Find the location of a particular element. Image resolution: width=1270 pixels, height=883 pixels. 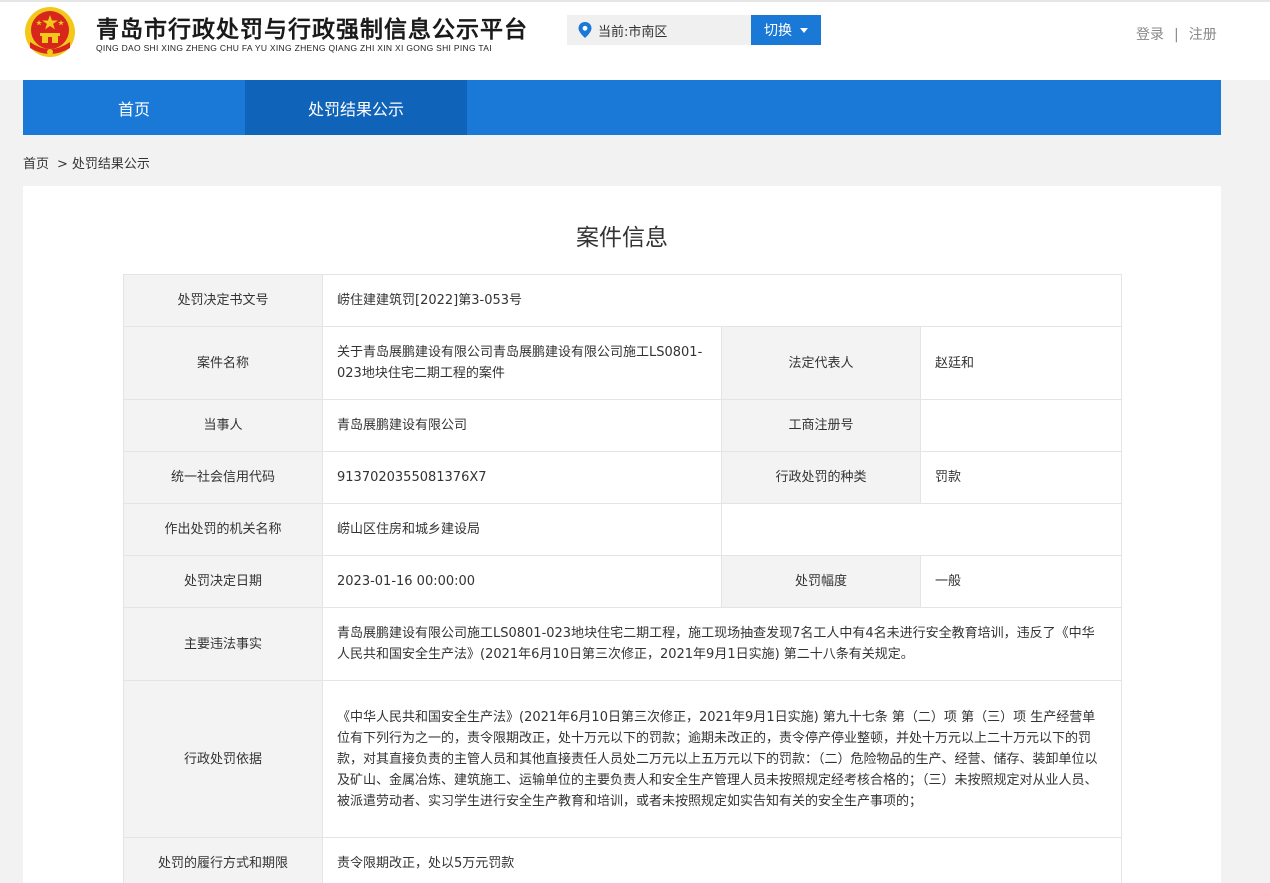

nav-item-home: 首页 is located at coordinates (134, 107).